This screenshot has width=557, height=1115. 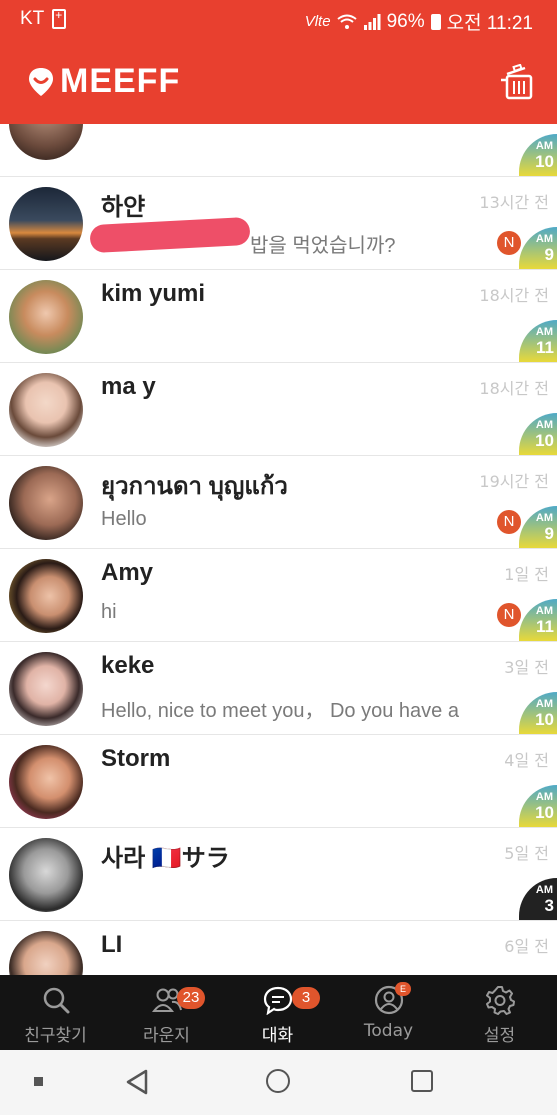 I want to click on gear-icon, so click(x=500, y=1000).